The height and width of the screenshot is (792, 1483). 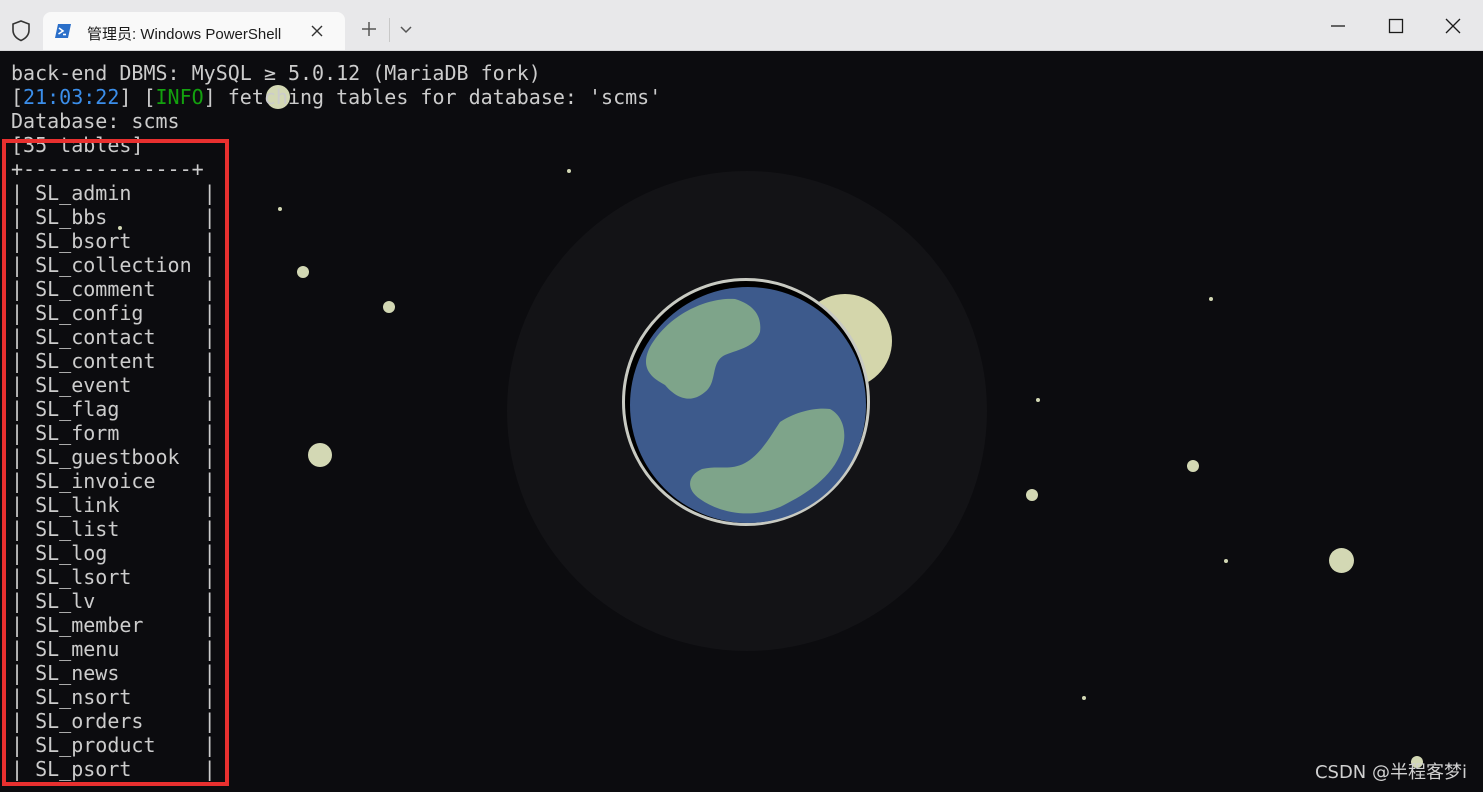 I want to click on maximize-button, so click(x=1396, y=26).